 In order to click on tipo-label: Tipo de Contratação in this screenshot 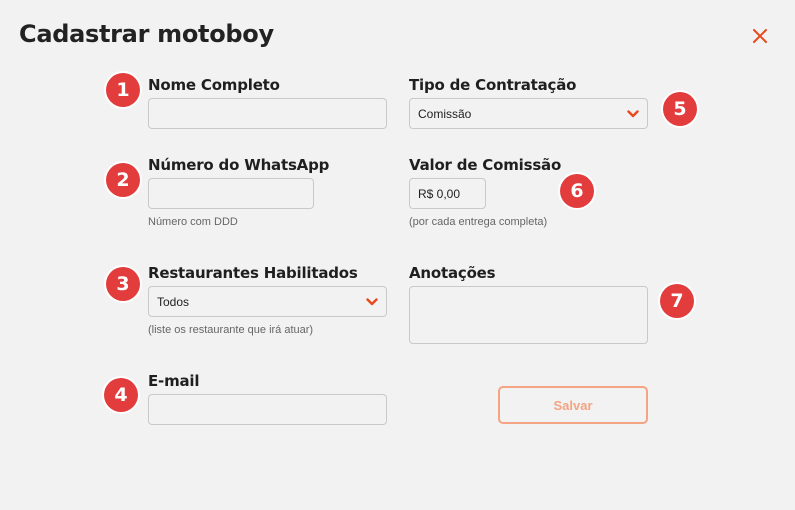, I will do `click(493, 85)`.